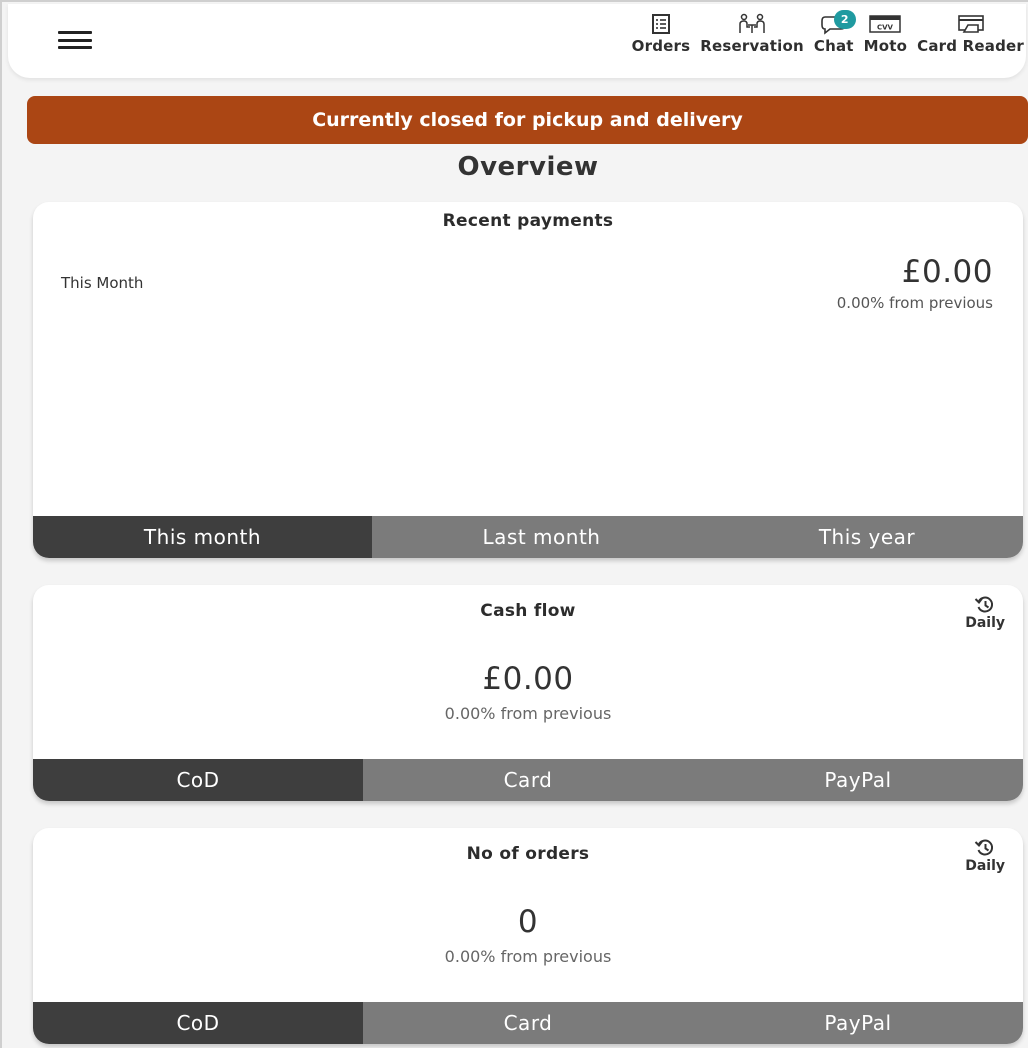  I want to click on period-label: This Month, so click(102, 283).